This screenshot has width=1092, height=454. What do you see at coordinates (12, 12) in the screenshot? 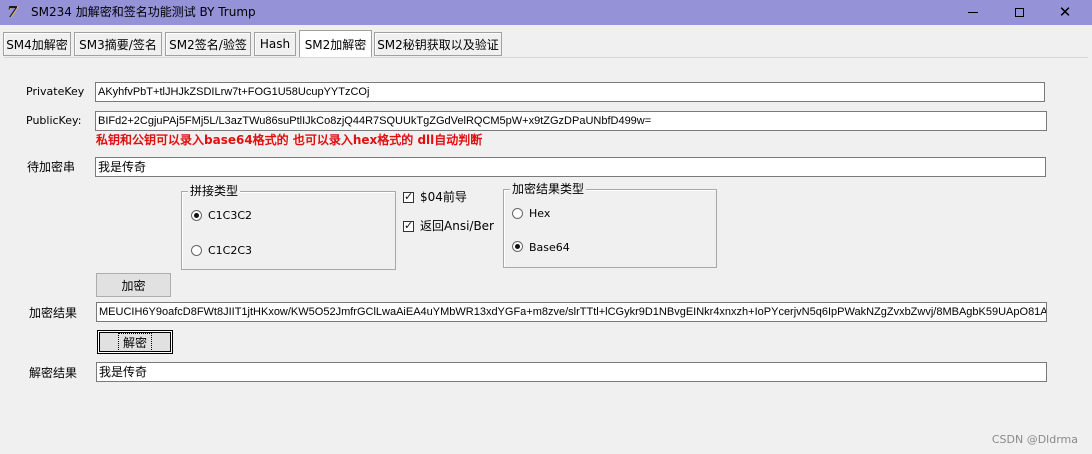
I see `app-logo-icon: 7` at bounding box center [12, 12].